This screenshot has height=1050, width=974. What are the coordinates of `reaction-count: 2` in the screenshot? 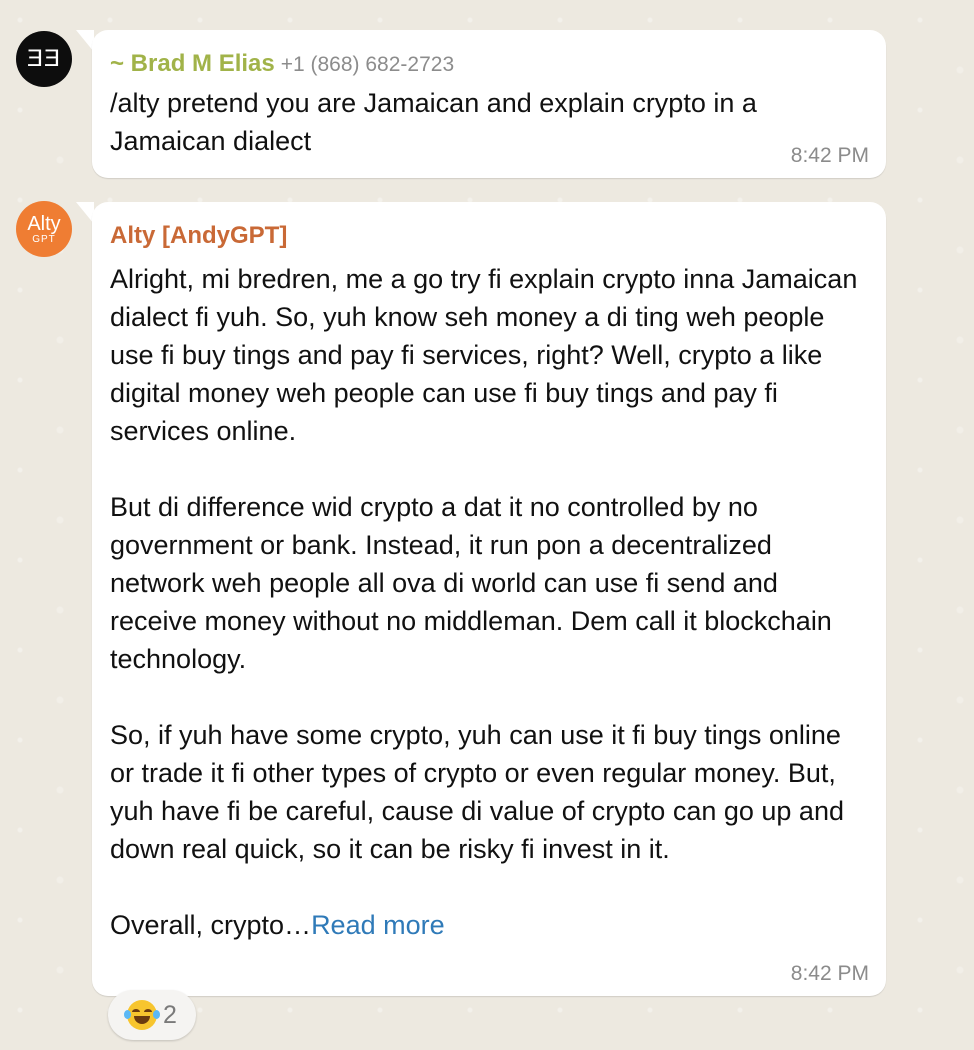 It's located at (170, 1014).